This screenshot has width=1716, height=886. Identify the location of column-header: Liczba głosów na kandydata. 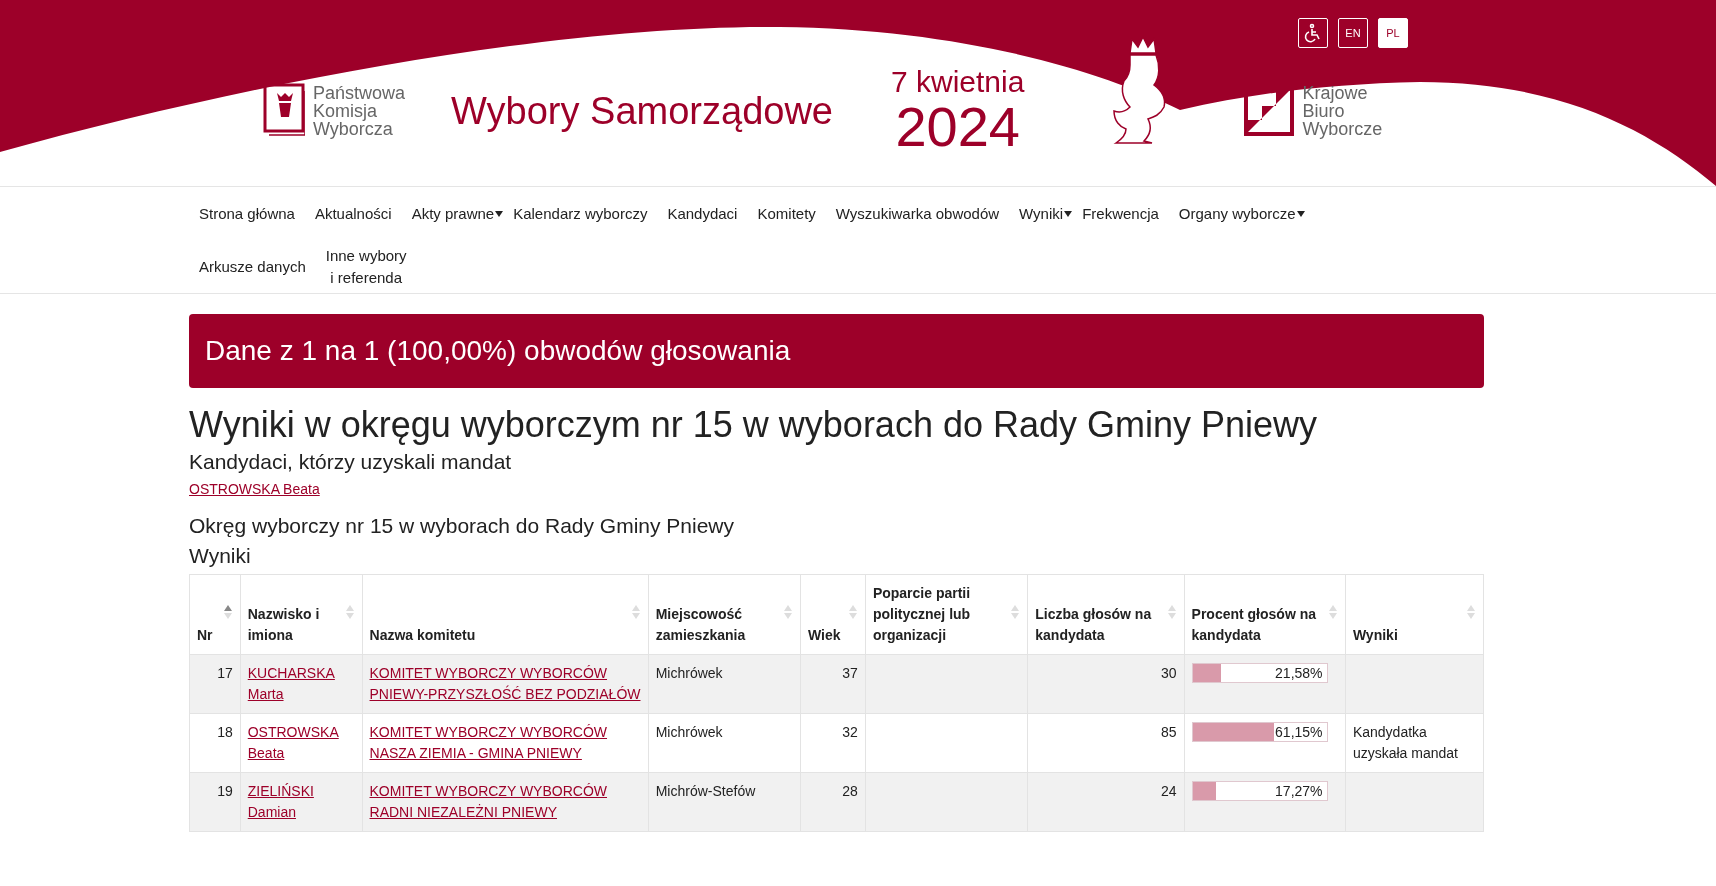
(1106, 614).